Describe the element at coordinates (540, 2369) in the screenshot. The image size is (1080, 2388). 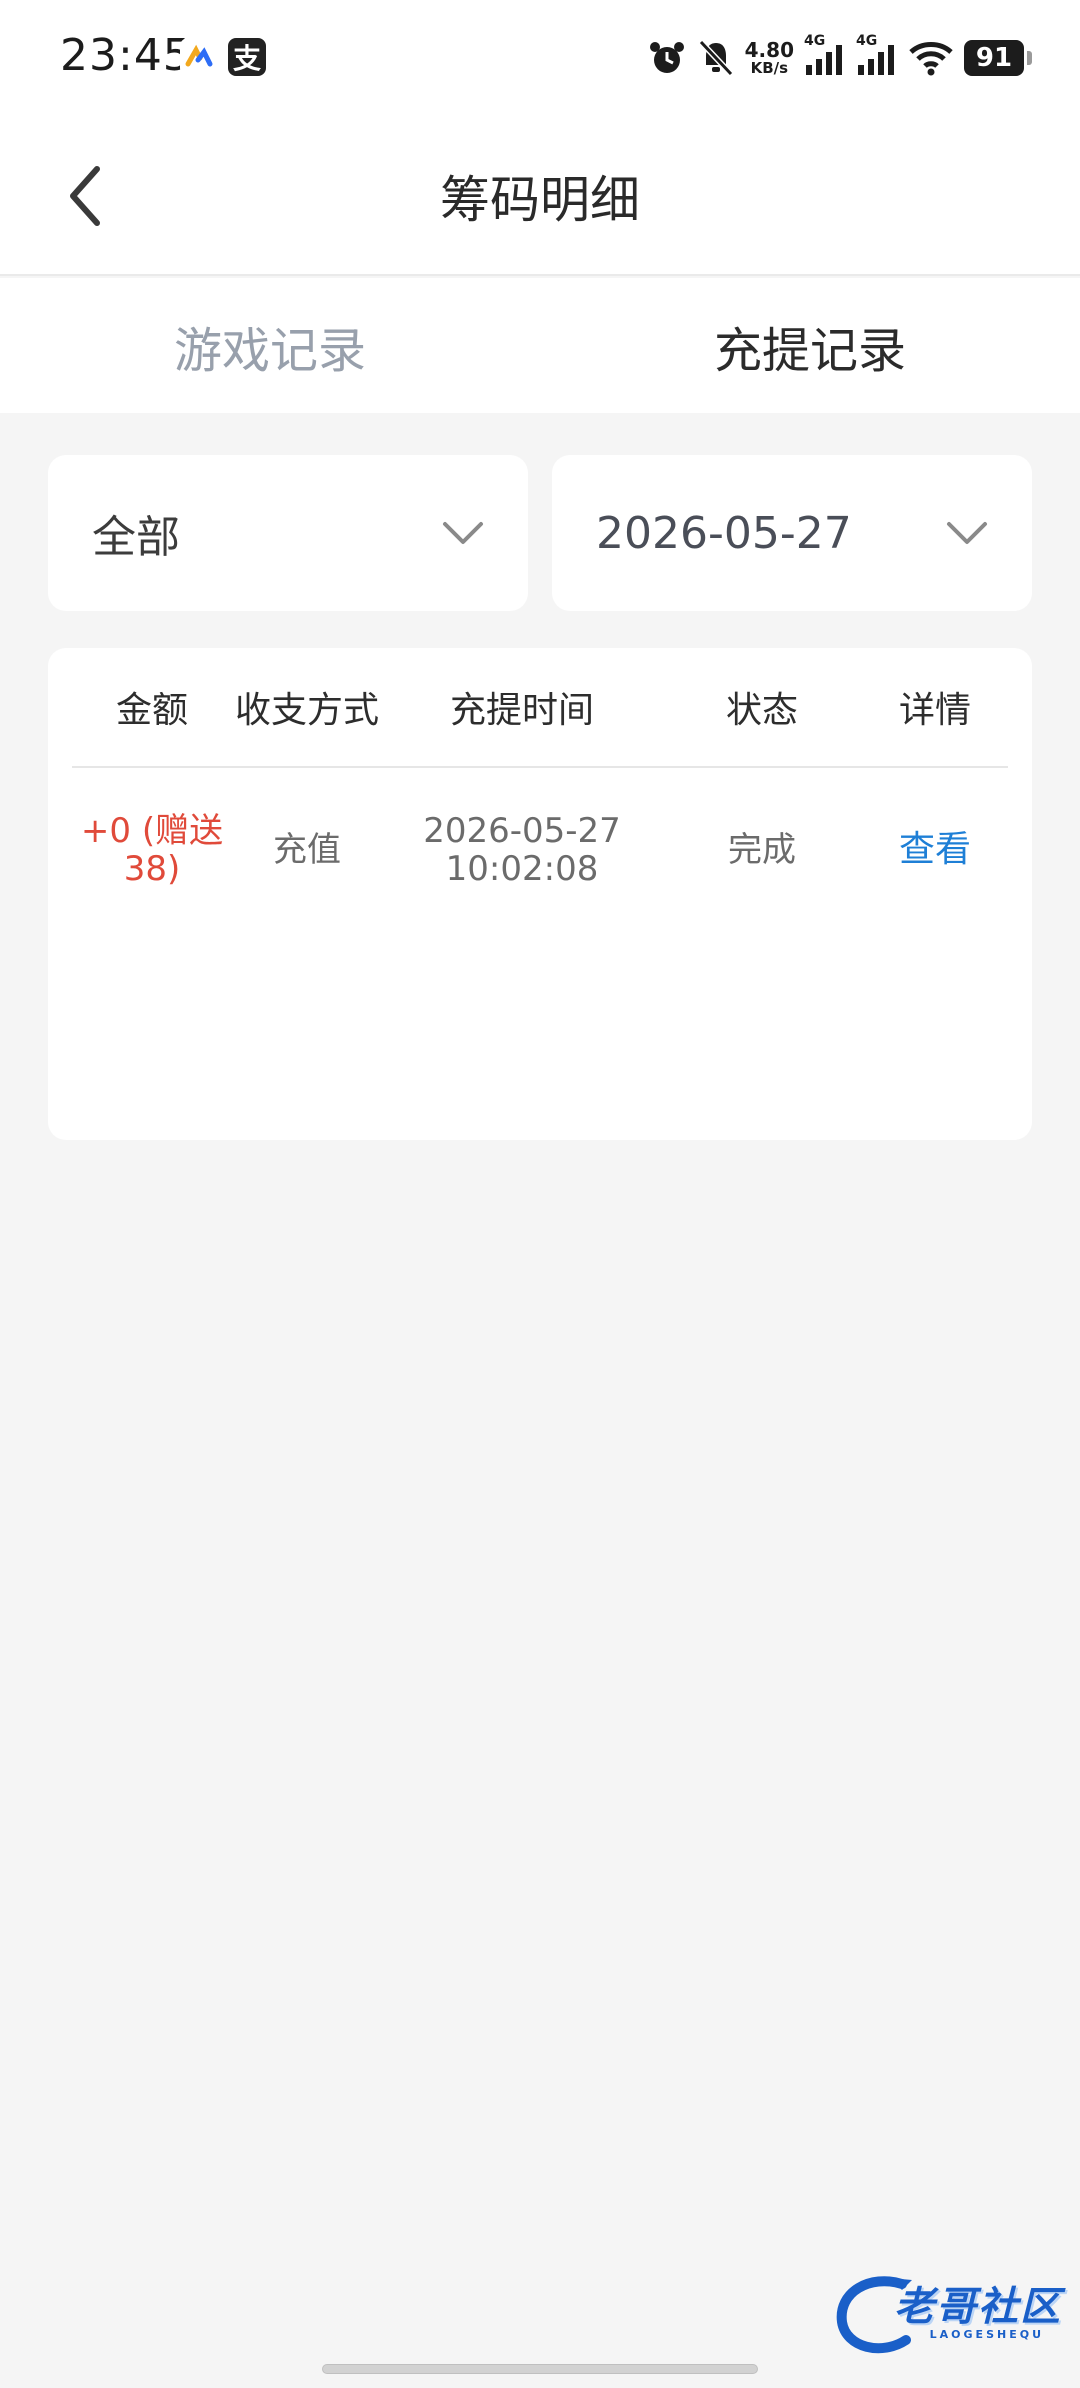
I see `home-indicator` at that location.